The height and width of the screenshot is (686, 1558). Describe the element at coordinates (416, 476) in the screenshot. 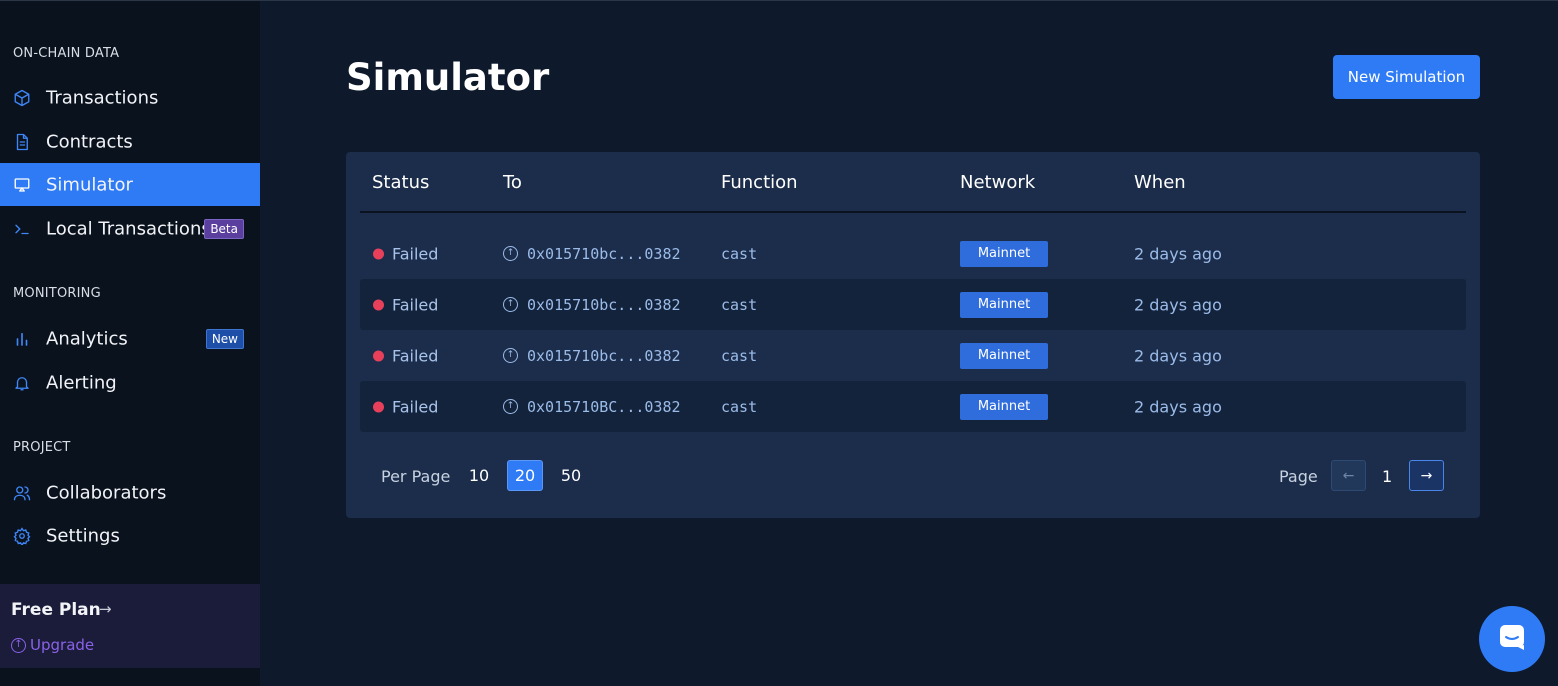

I see `per-page-label: Per Page` at that location.